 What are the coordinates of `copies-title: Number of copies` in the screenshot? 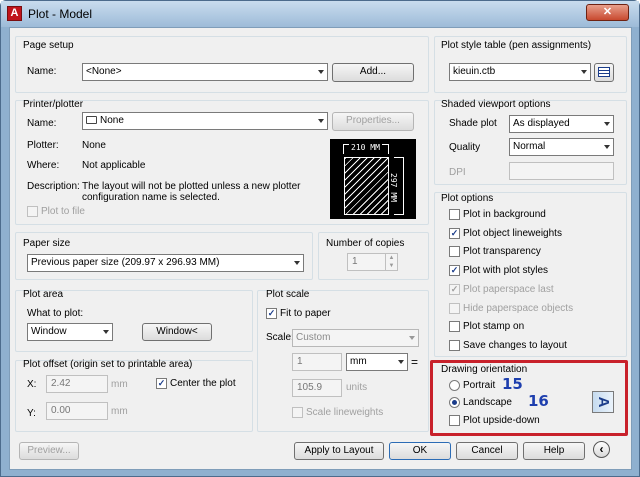 It's located at (365, 243).